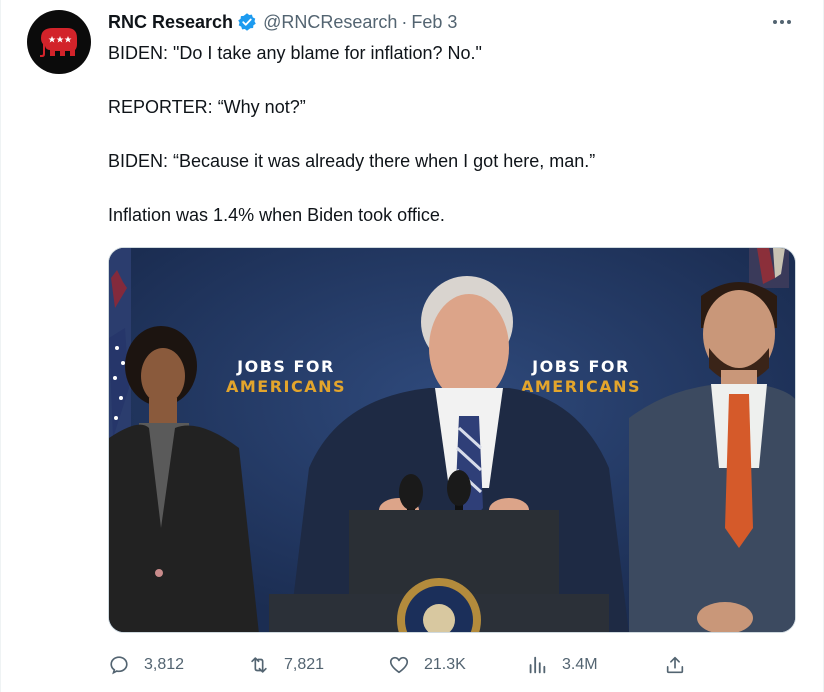 Image resolution: width=824 pixels, height=692 pixels. I want to click on retweet-button: 7,821, so click(286, 665).